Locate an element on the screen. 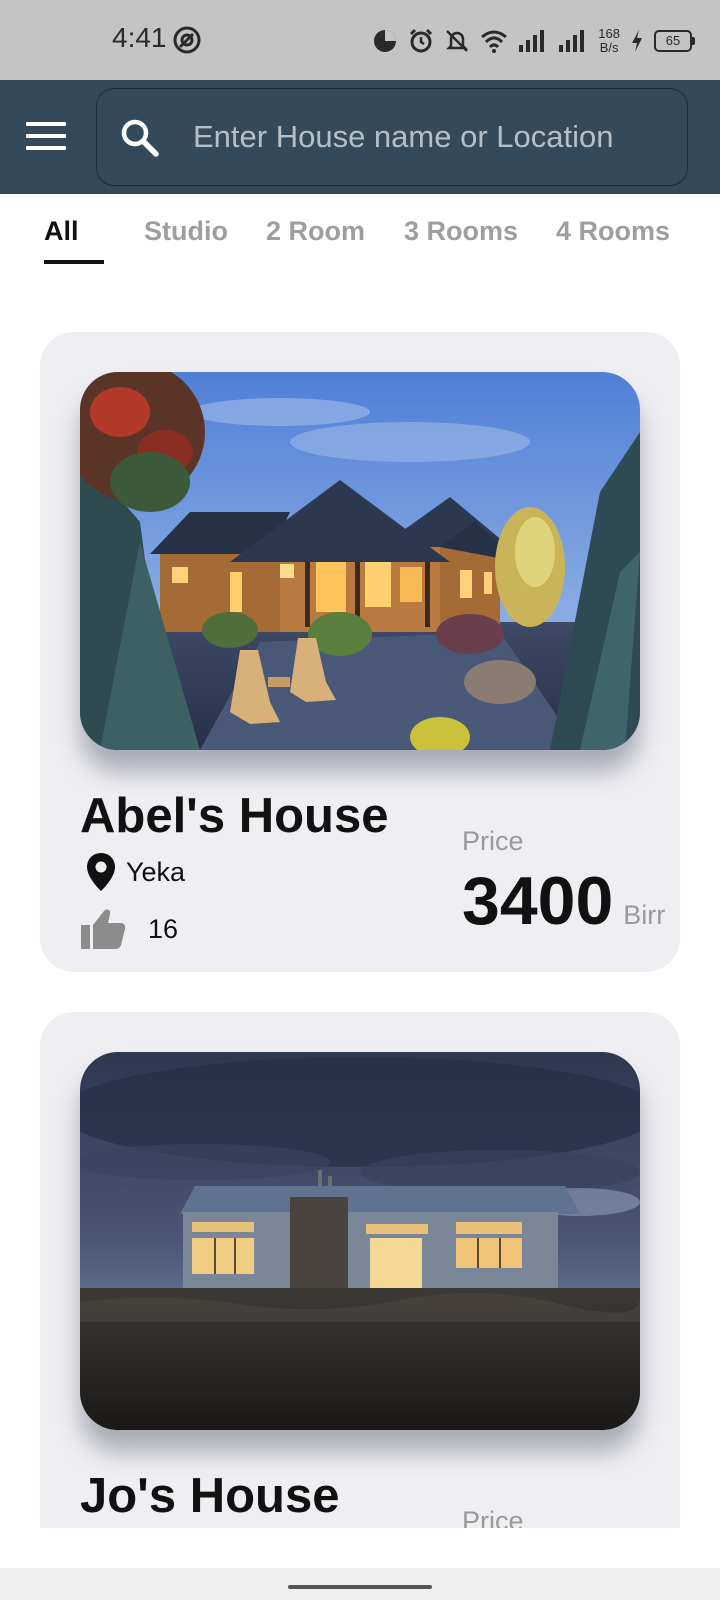 The image size is (720, 1600). house-location: Yeka is located at coordinates (135, 872).